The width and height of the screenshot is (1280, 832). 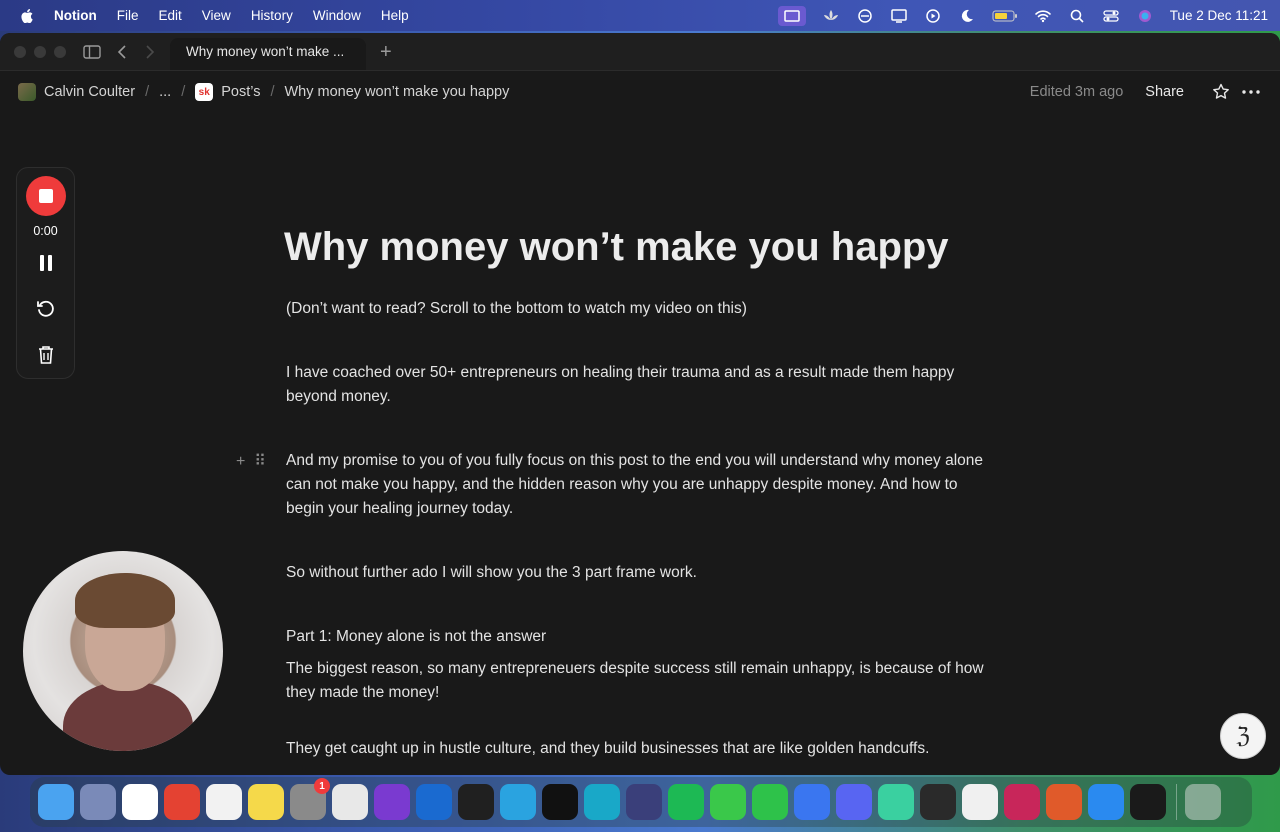 What do you see at coordinates (322, 786) in the screenshot?
I see `notification-badge: 1` at bounding box center [322, 786].